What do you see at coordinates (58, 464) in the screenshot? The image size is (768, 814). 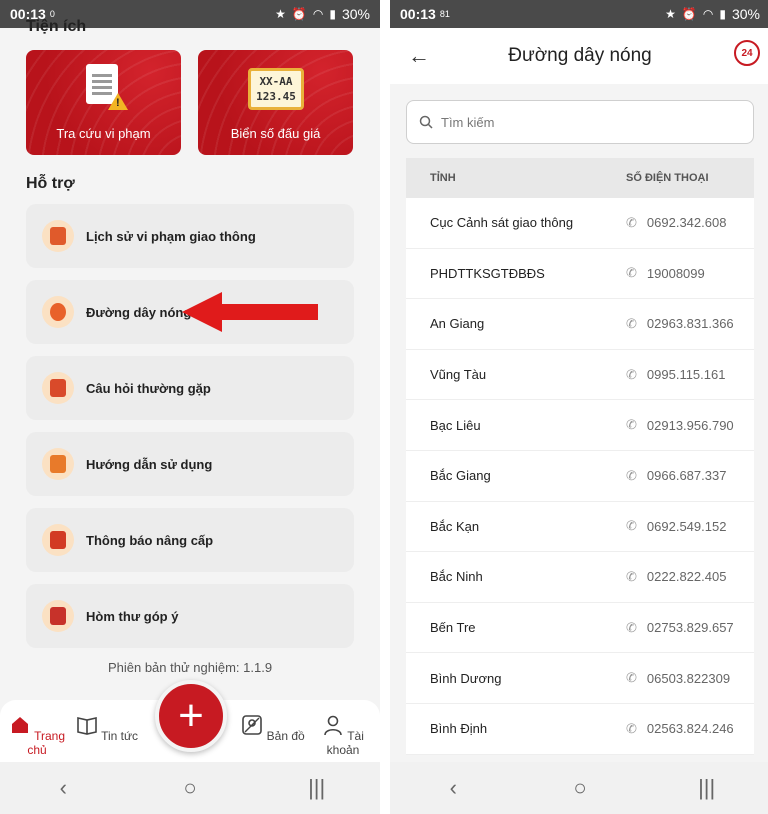 I see `guide-icon` at bounding box center [58, 464].